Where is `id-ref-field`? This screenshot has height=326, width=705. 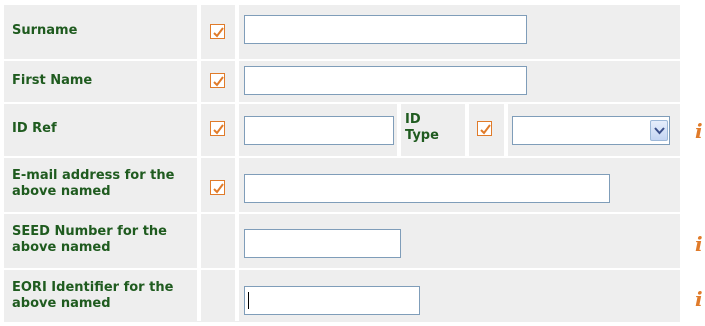 id-ref-field is located at coordinates (319, 130).